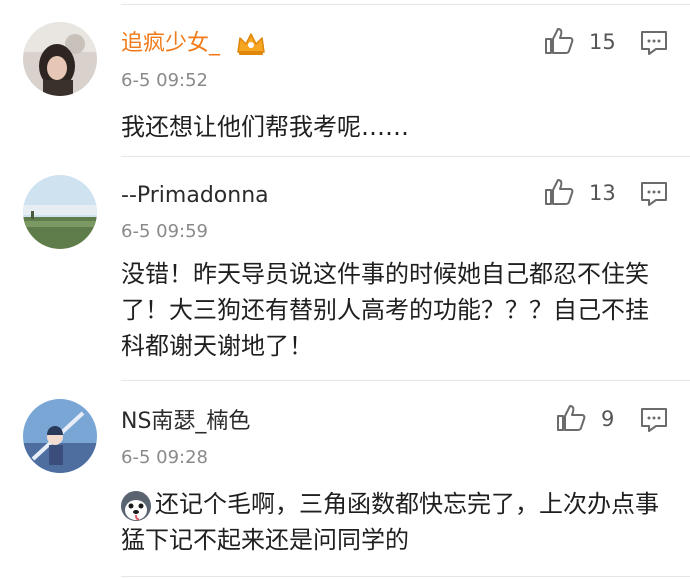 This screenshot has height=579, width=690. What do you see at coordinates (164, 231) in the screenshot?
I see `timestamp: 6-5 09:59` at bounding box center [164, 231].